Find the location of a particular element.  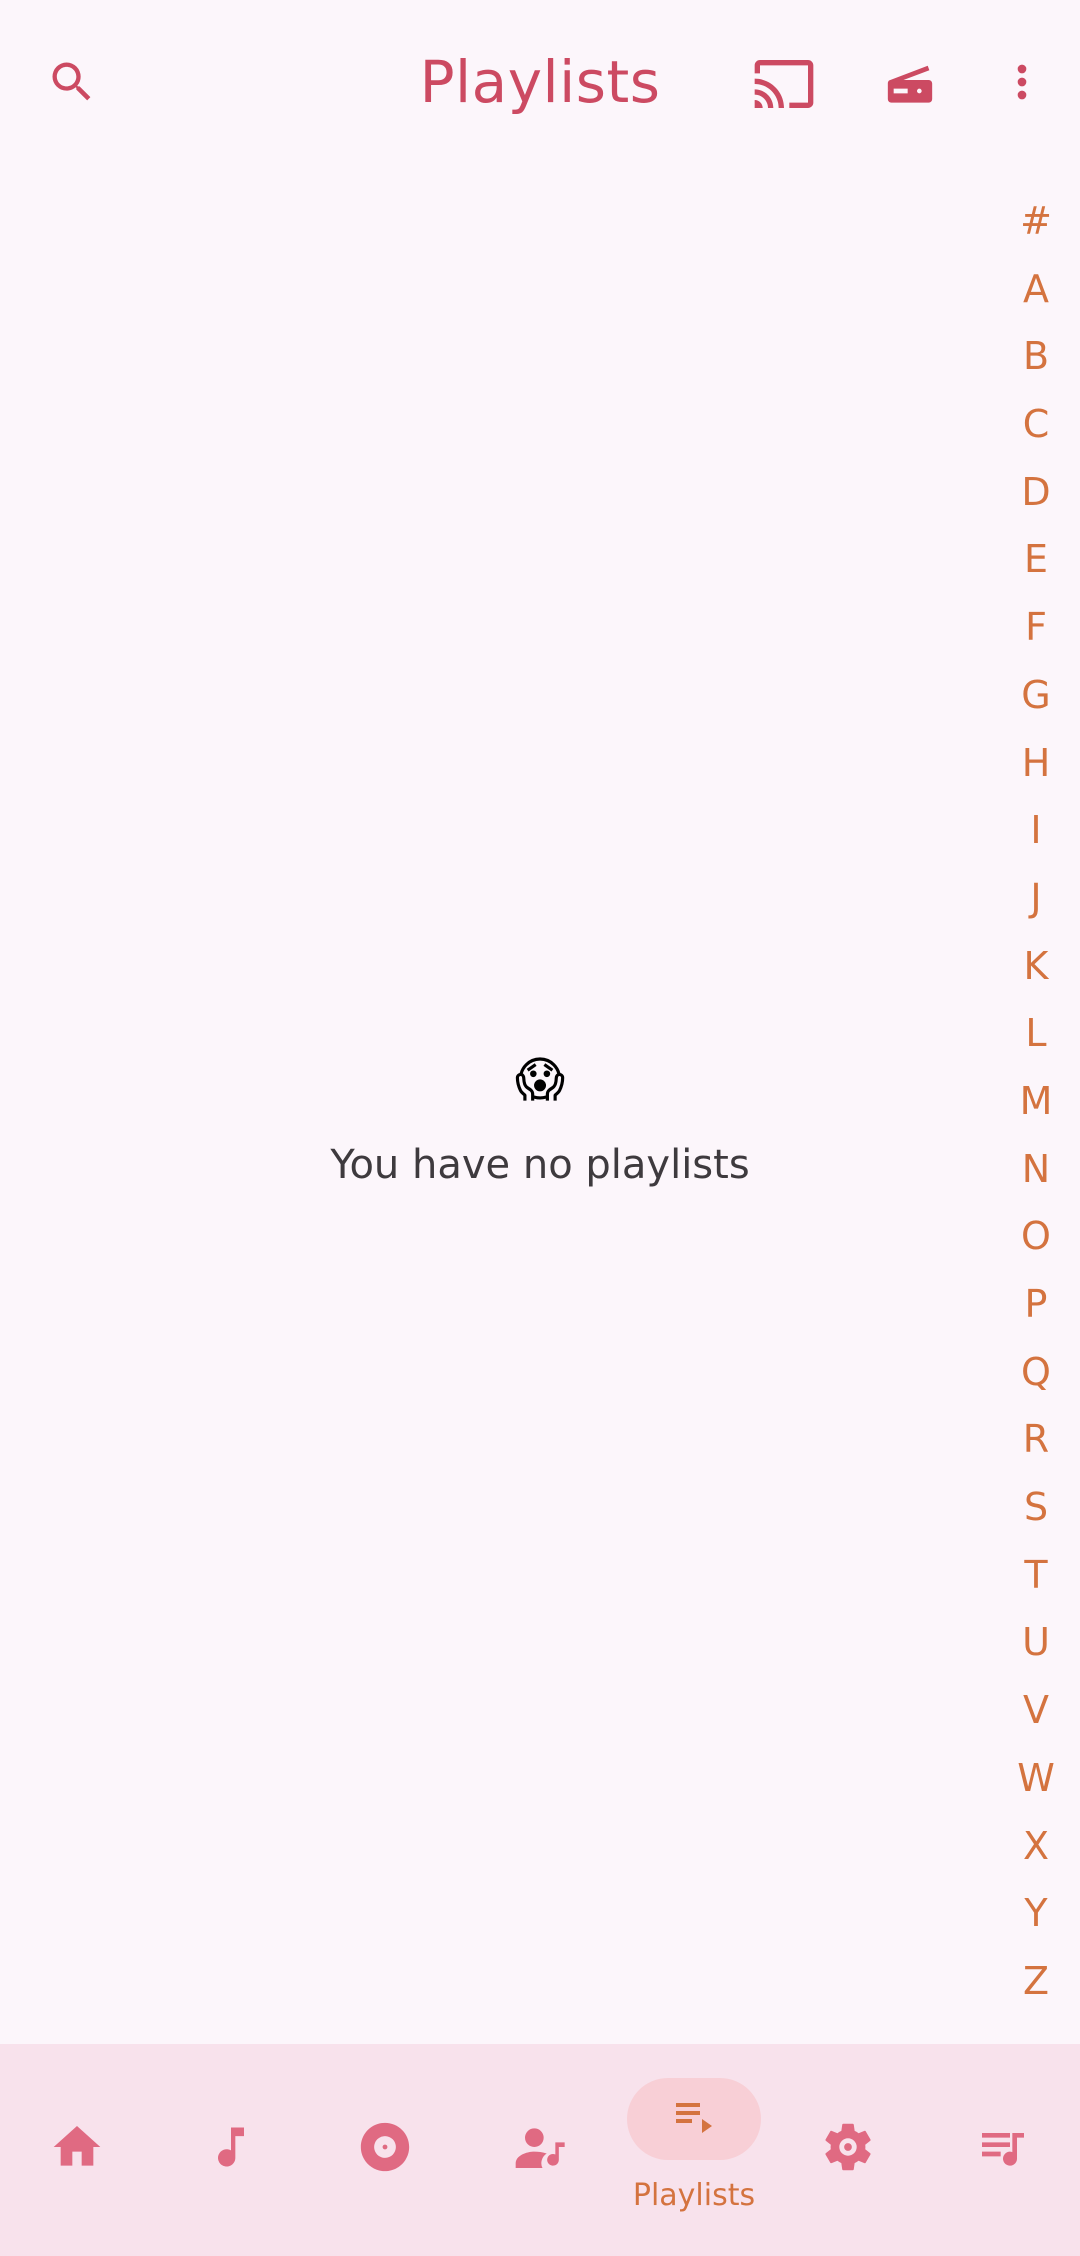

music-note-icon is located at coordinates (231, 2149).